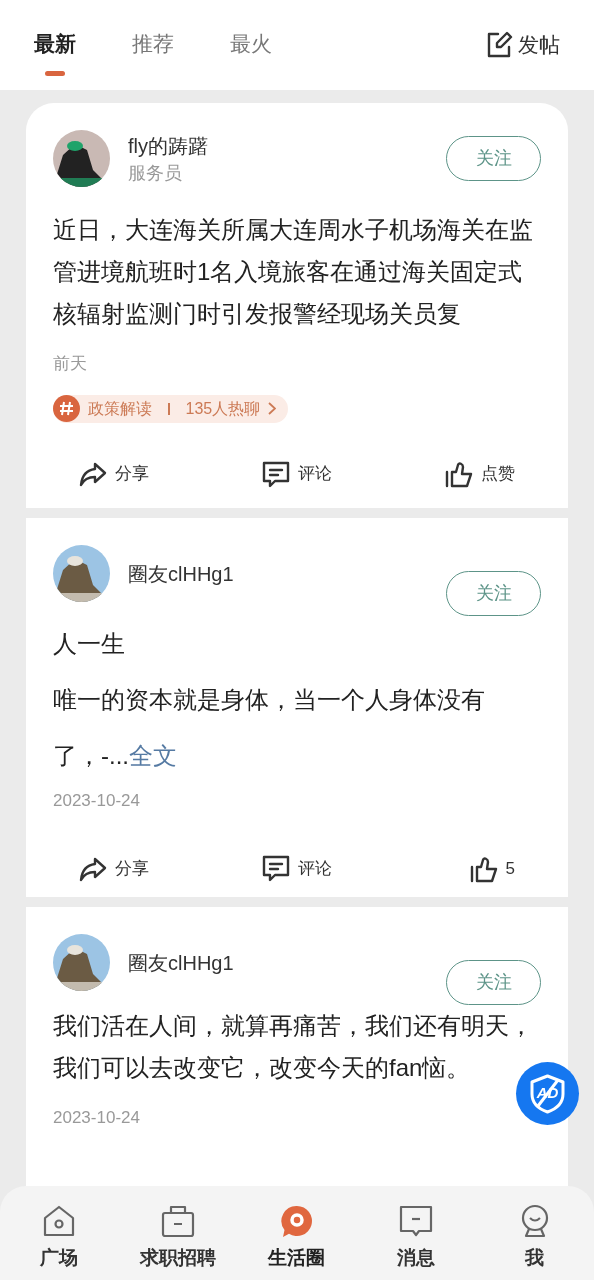  What do you see at coordinates (153, 755) in the screenshot?
I see `full-text-link: 全文` at bounding box center [153, 755].